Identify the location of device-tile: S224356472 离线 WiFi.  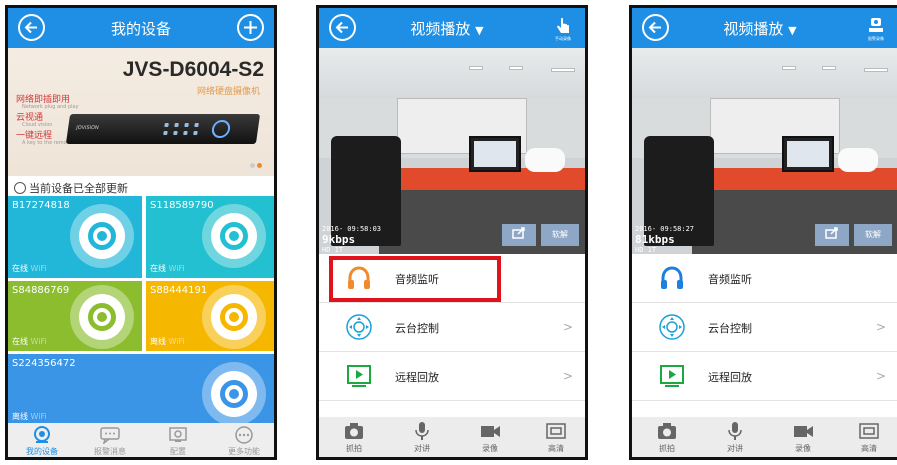
(141, 390).